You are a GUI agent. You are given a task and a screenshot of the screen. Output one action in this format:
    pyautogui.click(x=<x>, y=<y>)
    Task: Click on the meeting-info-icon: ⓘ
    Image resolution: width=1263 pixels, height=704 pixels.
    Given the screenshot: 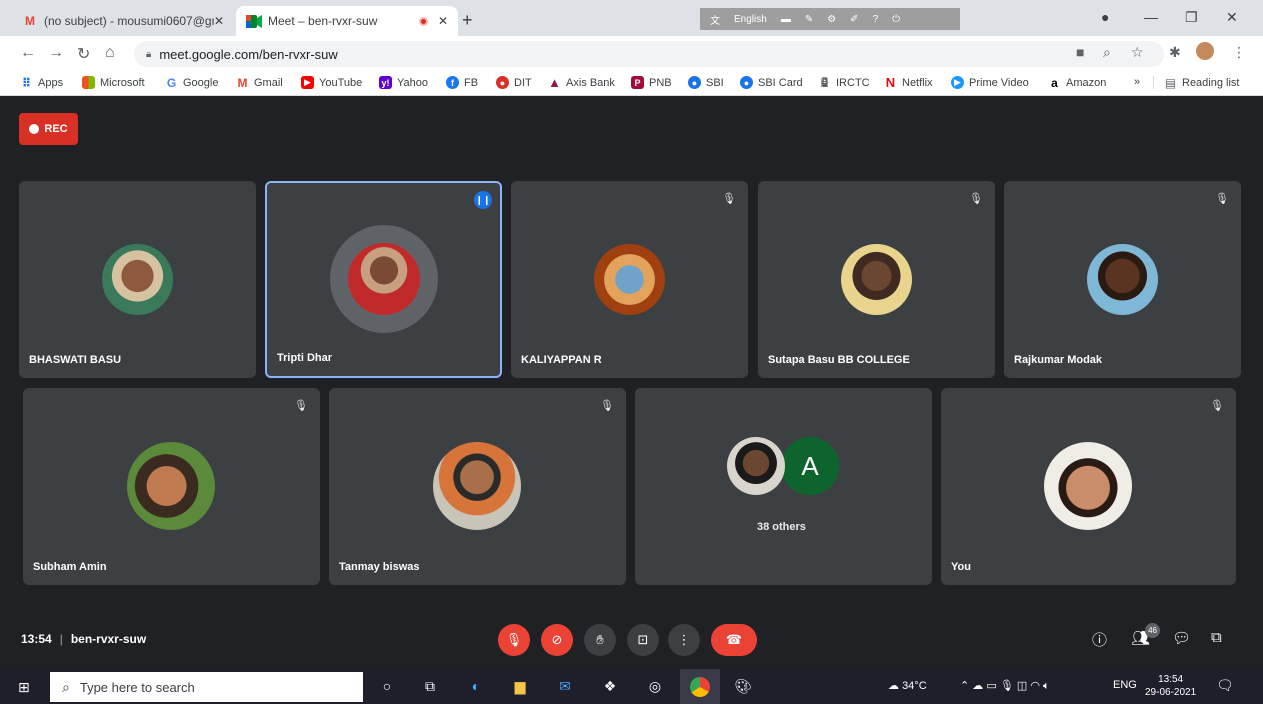 What is the action you would take?
    pyautogui.click(x=1099, y=639)
    